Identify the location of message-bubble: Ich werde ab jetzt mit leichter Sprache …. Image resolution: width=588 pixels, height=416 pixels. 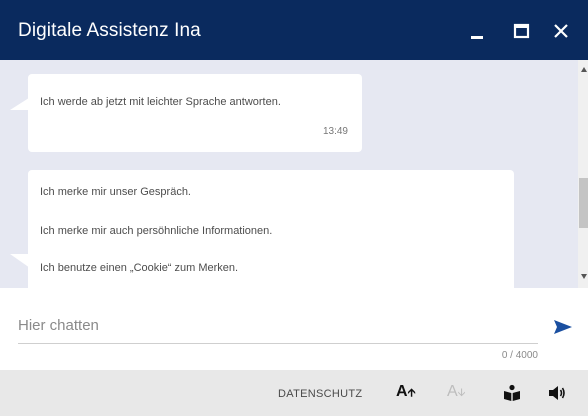
(186, 113).